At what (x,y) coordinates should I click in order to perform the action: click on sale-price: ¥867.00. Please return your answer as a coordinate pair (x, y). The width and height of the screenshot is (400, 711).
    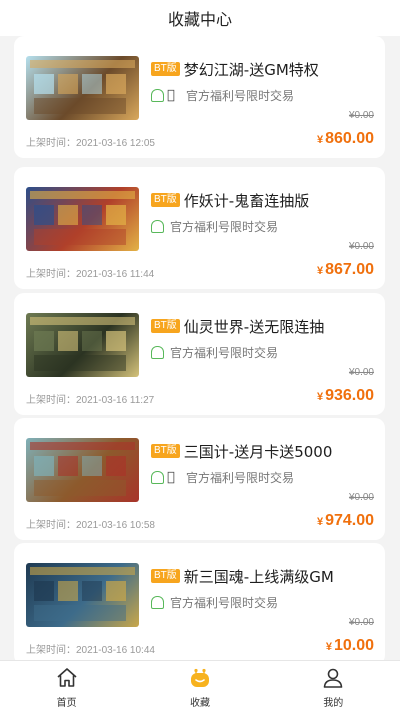
    Looking at the image, I should click on (345, 270).